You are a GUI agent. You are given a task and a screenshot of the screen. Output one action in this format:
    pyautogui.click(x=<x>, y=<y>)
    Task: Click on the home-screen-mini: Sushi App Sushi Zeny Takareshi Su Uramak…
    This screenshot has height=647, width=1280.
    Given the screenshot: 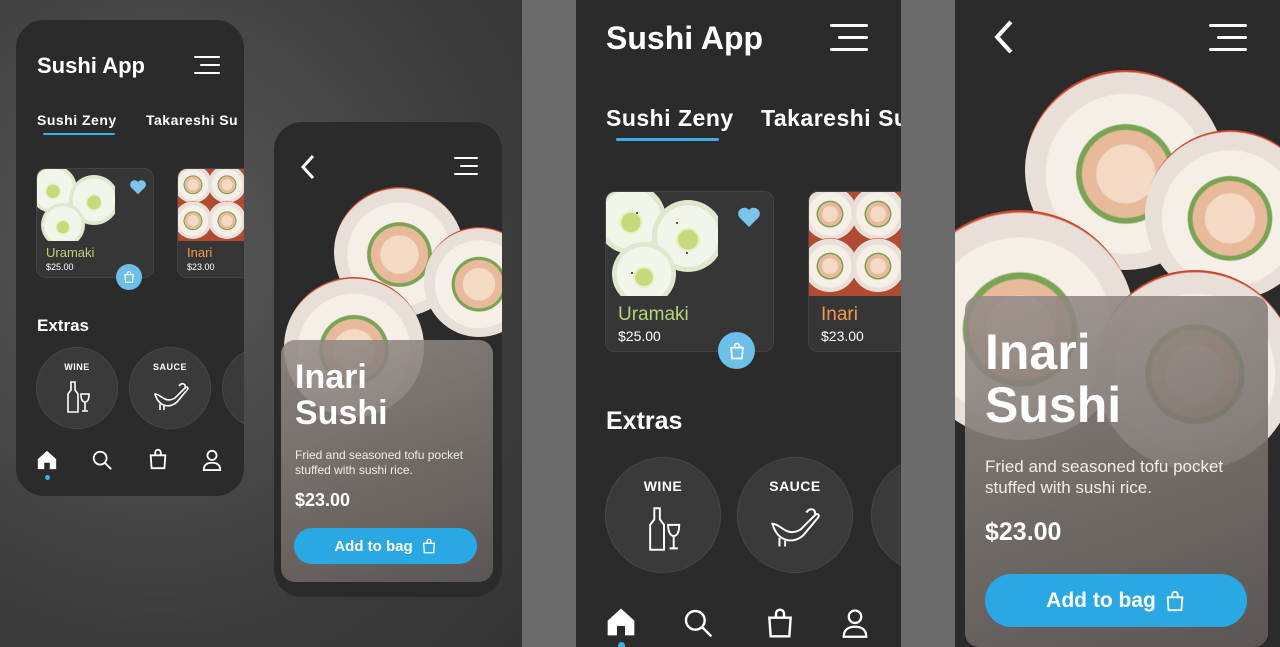 What is the action you would take?
    pyautogui.click(x=130, y=258)
    